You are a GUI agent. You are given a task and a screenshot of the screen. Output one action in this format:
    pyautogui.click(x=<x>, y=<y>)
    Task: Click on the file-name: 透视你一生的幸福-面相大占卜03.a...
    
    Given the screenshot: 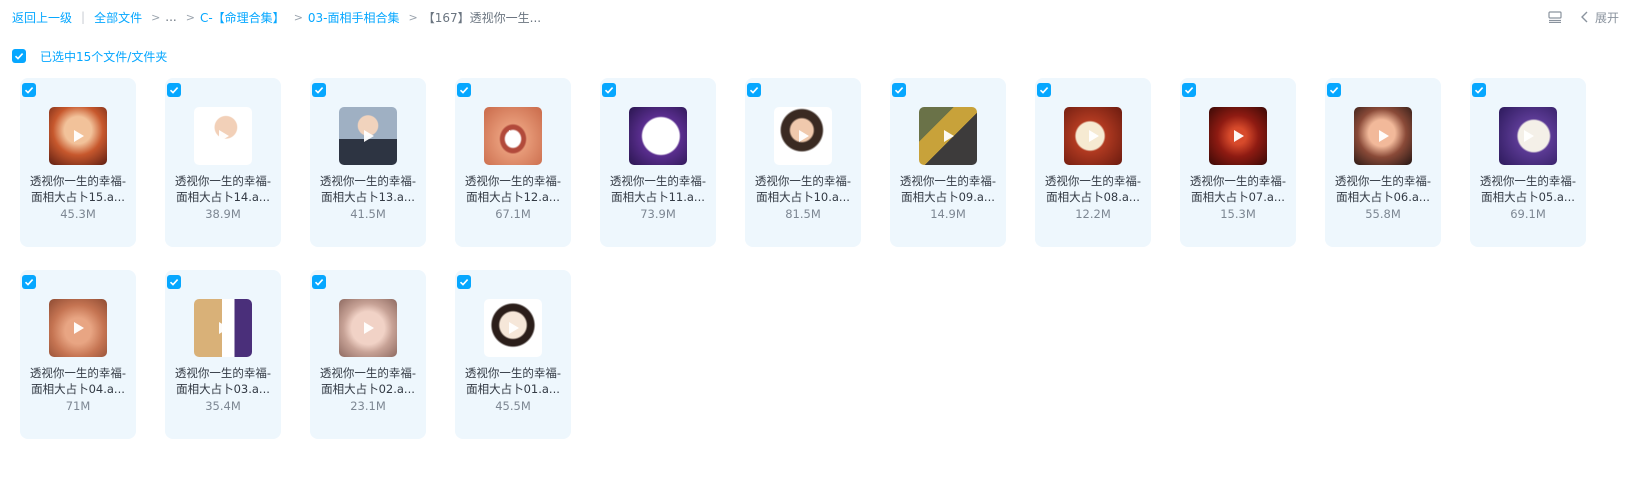 What is the action you would take?
    pyautogui.click(x=223, y=381)
    